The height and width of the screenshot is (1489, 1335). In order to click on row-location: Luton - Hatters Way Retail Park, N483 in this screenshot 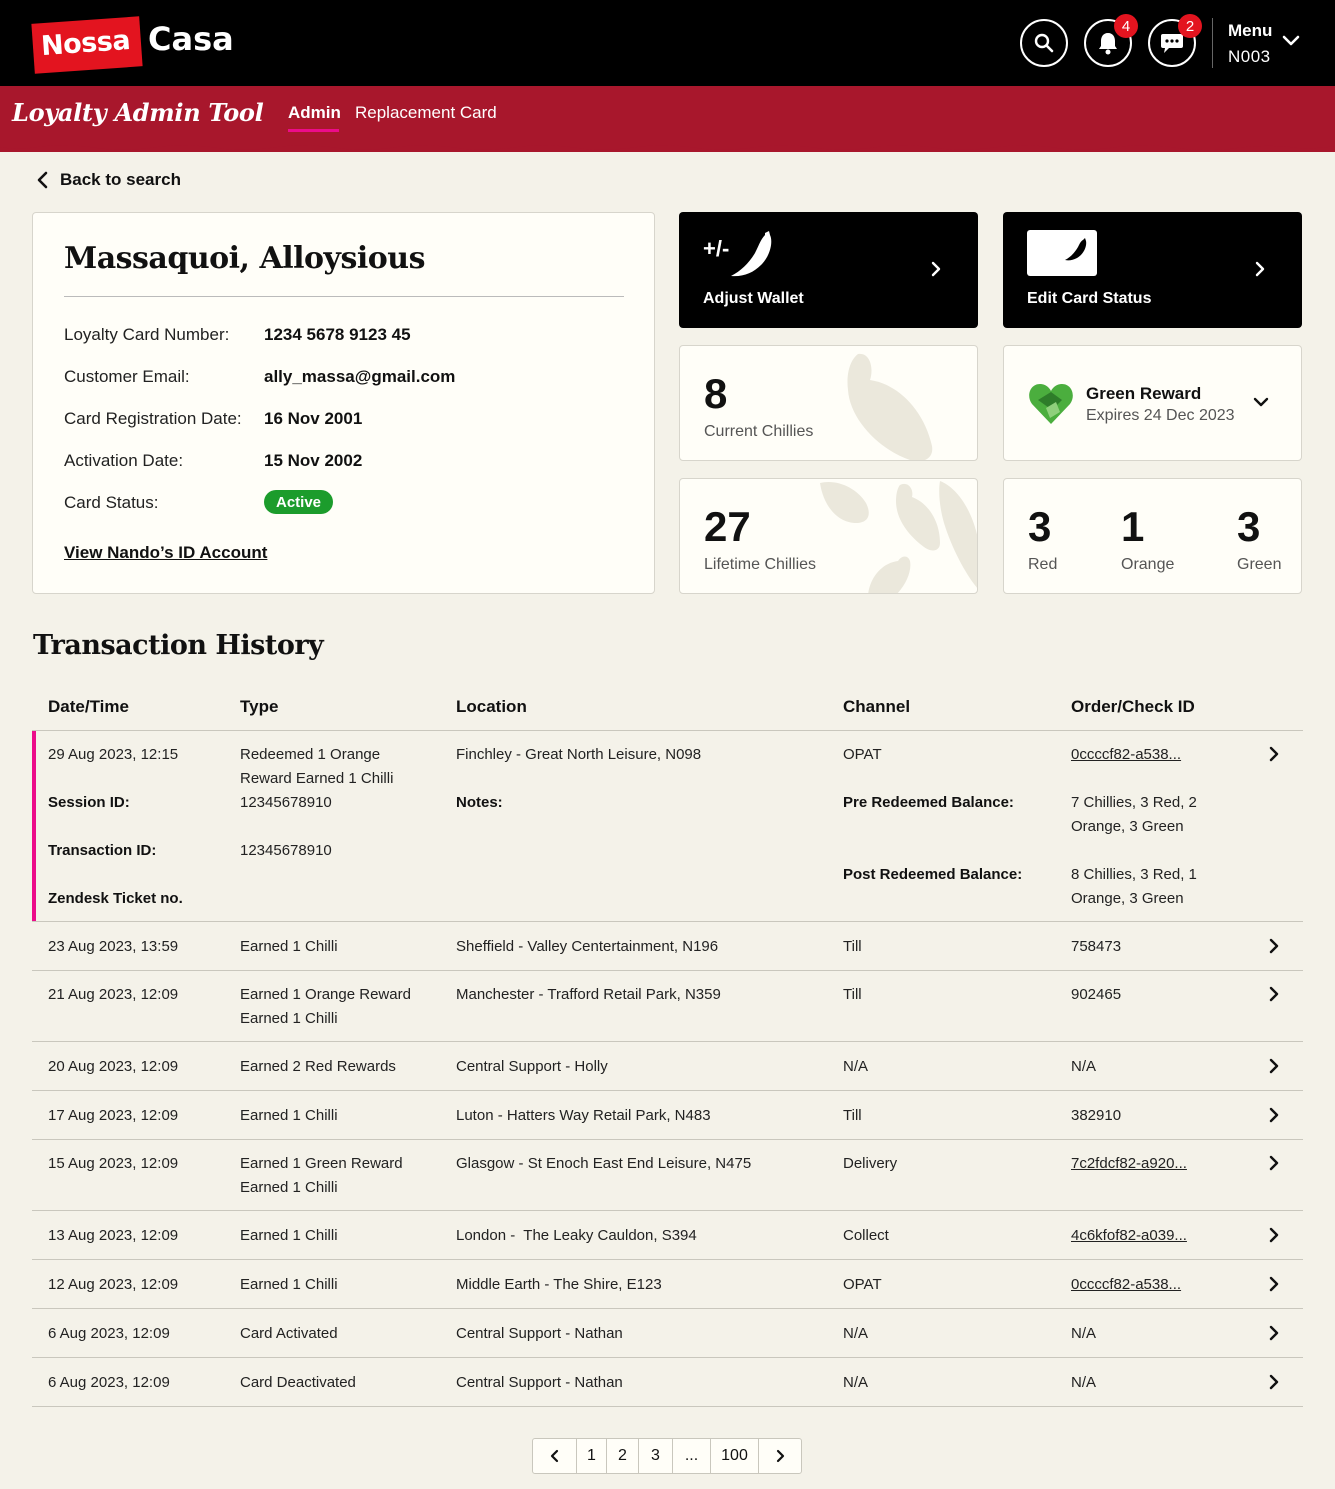, I will do `click(583, 1115)`.